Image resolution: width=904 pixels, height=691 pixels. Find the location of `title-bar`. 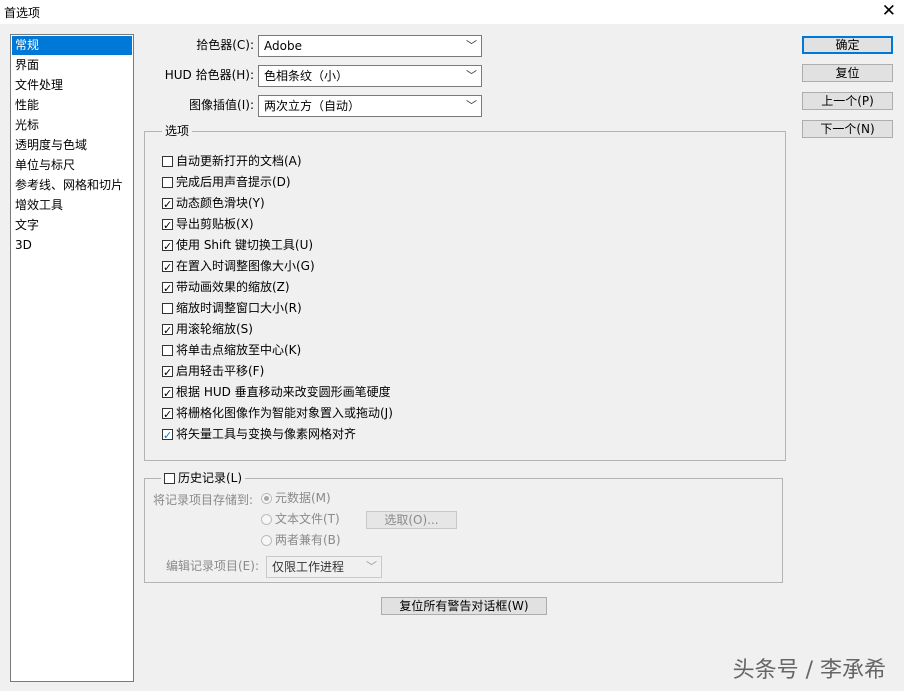

title-bar is located at coordinates (452, 12).